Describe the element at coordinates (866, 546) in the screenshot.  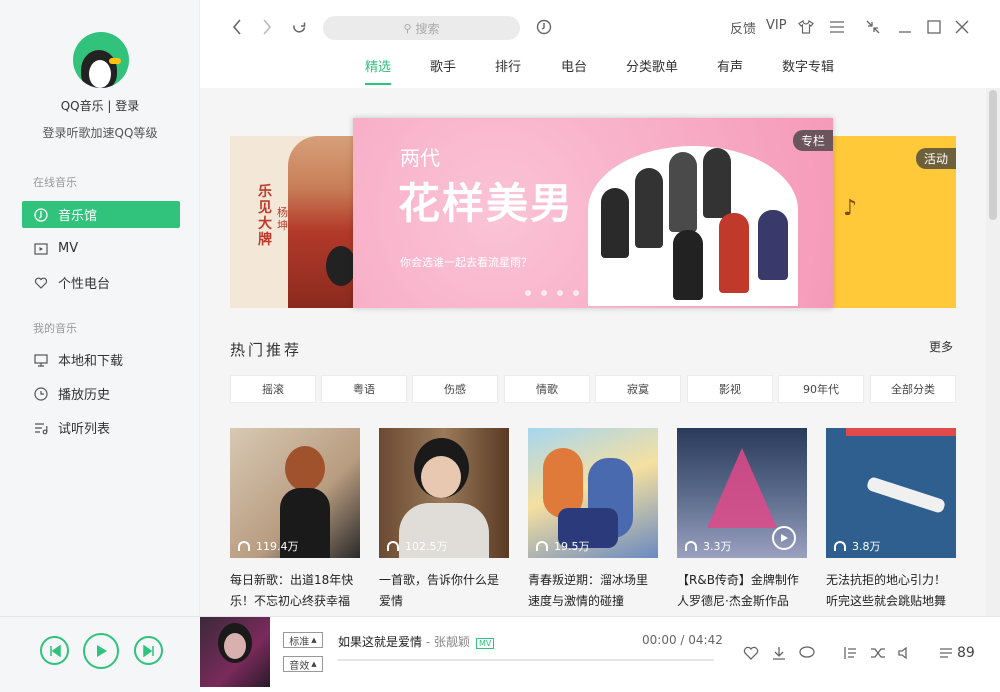
I see `play-count: 3.8万` at that location.